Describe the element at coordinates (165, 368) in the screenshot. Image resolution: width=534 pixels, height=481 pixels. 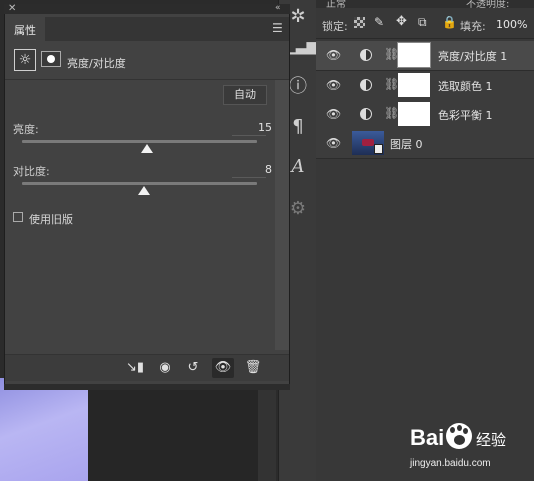
I see `view-previous-icon: ◉` at that location.